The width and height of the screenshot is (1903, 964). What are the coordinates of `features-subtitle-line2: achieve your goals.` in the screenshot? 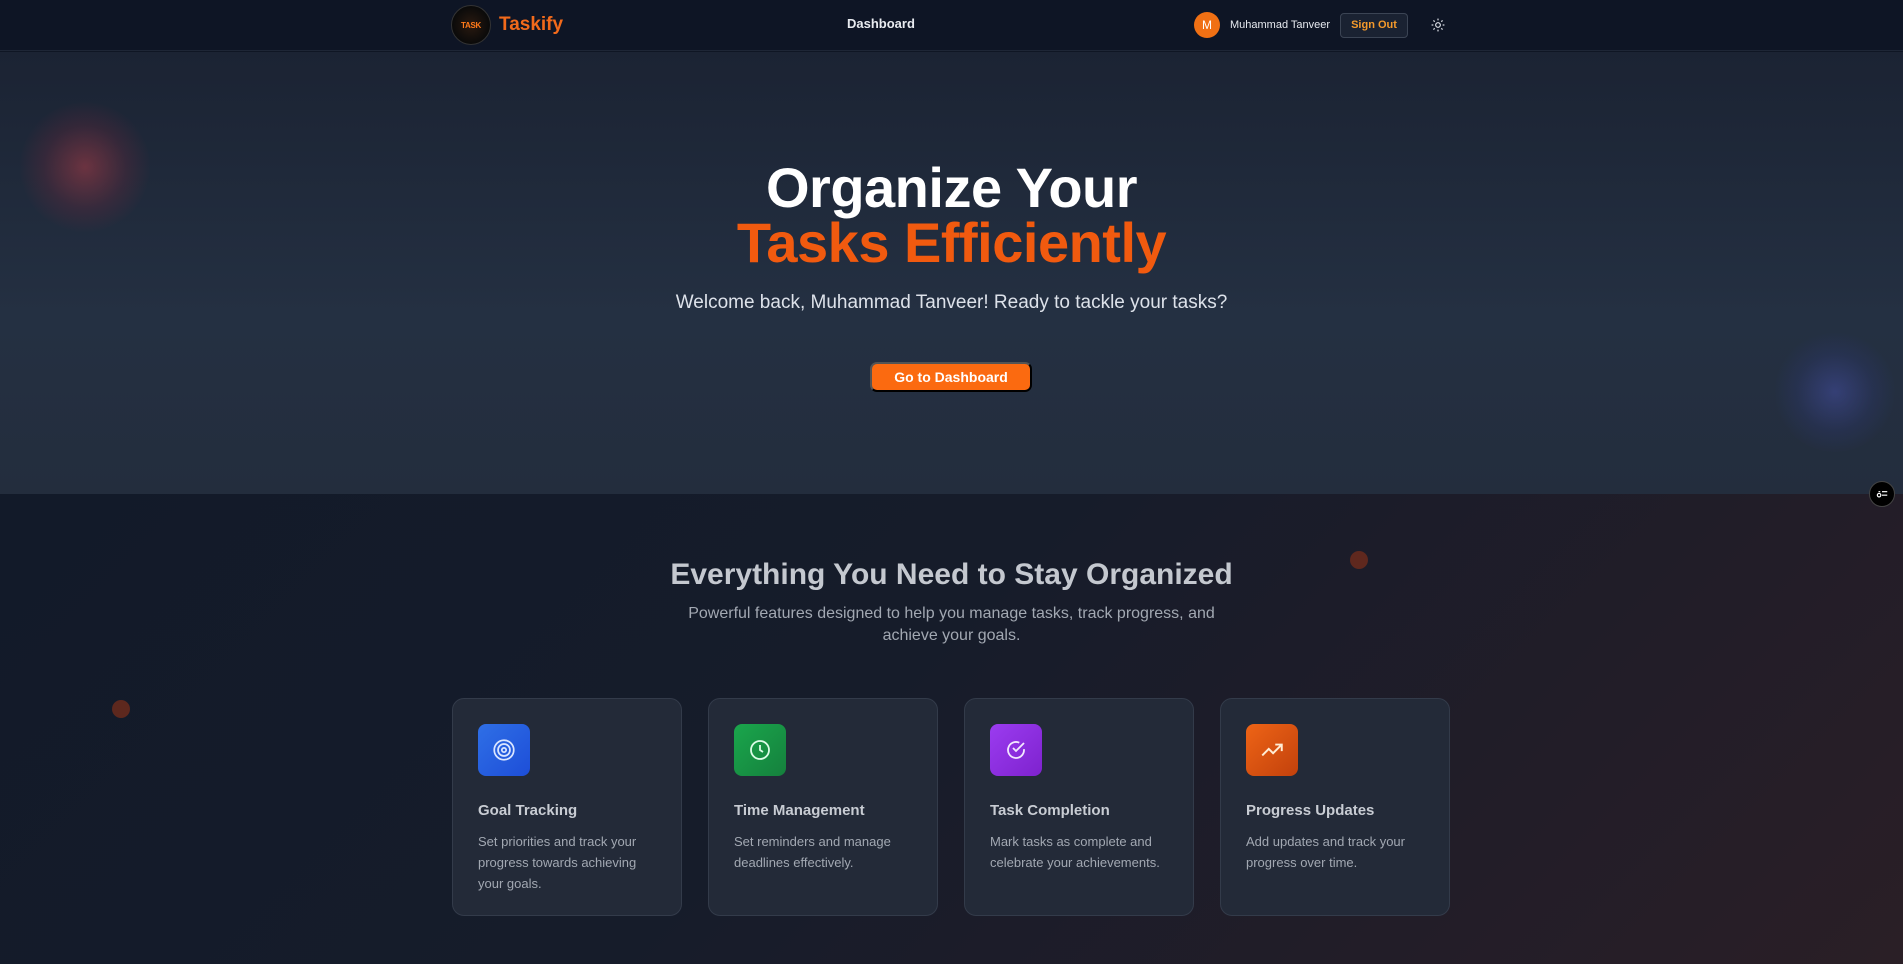 It's located at (951, 635).